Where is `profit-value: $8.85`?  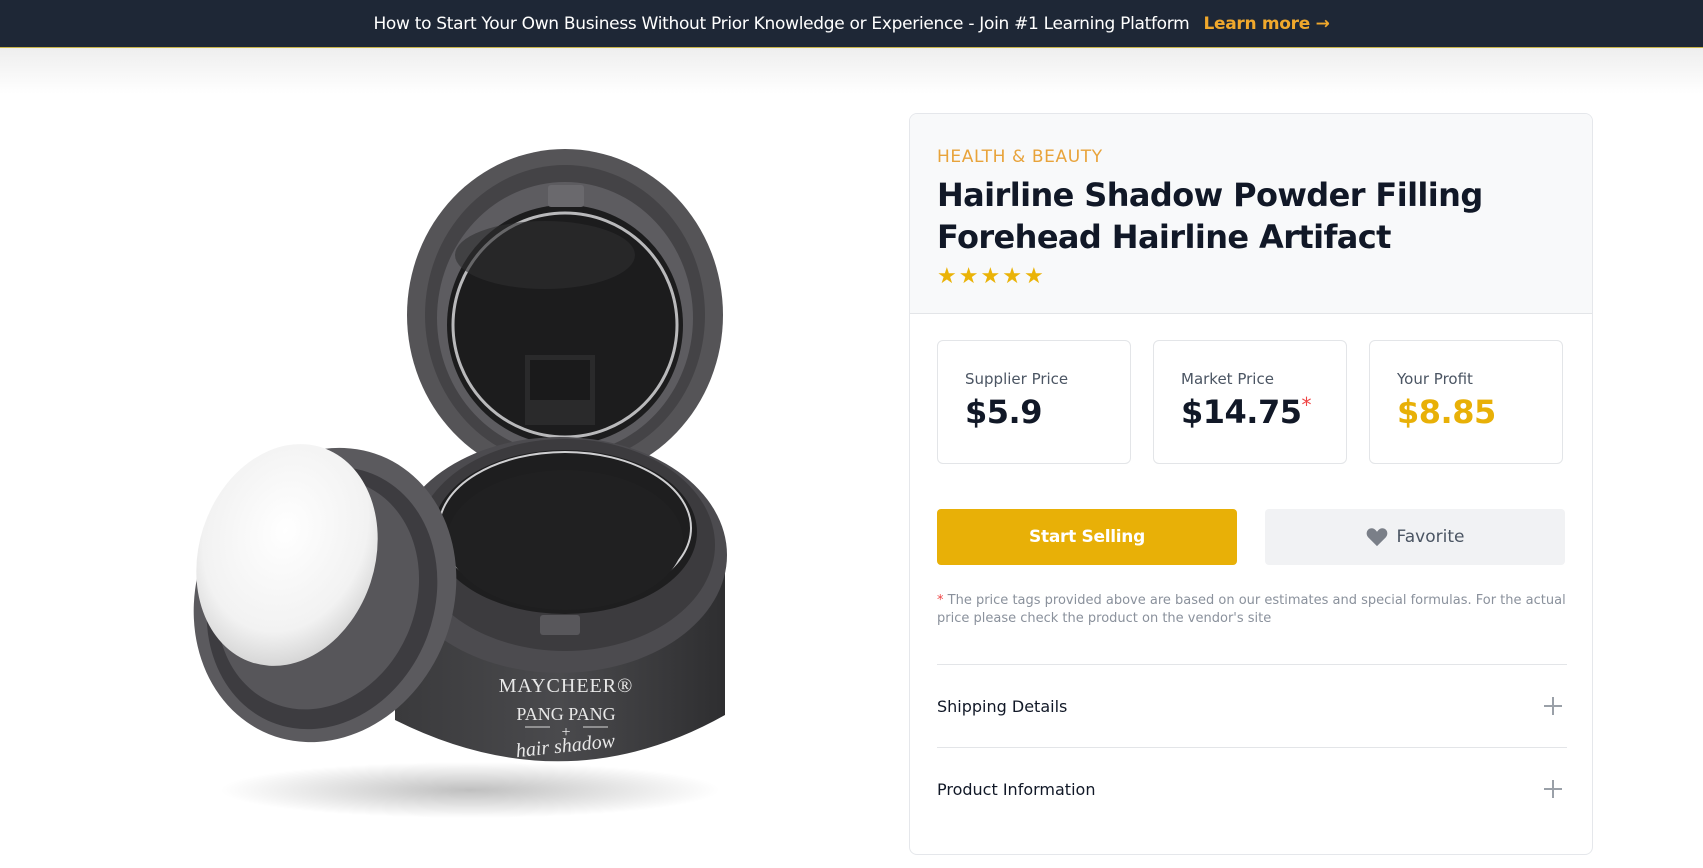
profit-value: $8.85 is located at coordinates (1446, 412).